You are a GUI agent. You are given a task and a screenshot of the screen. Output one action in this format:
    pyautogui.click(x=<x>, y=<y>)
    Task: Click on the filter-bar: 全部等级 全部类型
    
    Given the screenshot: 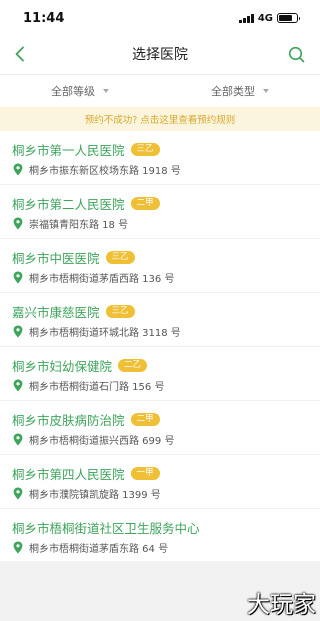 What is the action you would take?
    pyautogui.click(x=160, y=90)
    